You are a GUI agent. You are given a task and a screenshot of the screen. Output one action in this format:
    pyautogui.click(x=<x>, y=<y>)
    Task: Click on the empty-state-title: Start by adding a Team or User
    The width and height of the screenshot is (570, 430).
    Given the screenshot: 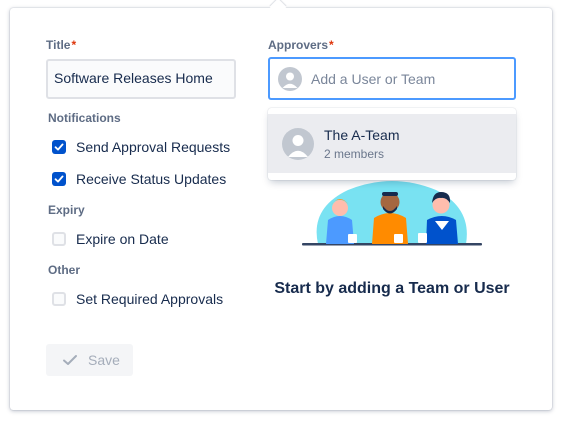 What is the action you would take?
    pyautogui.click(x=392, y=288)
    